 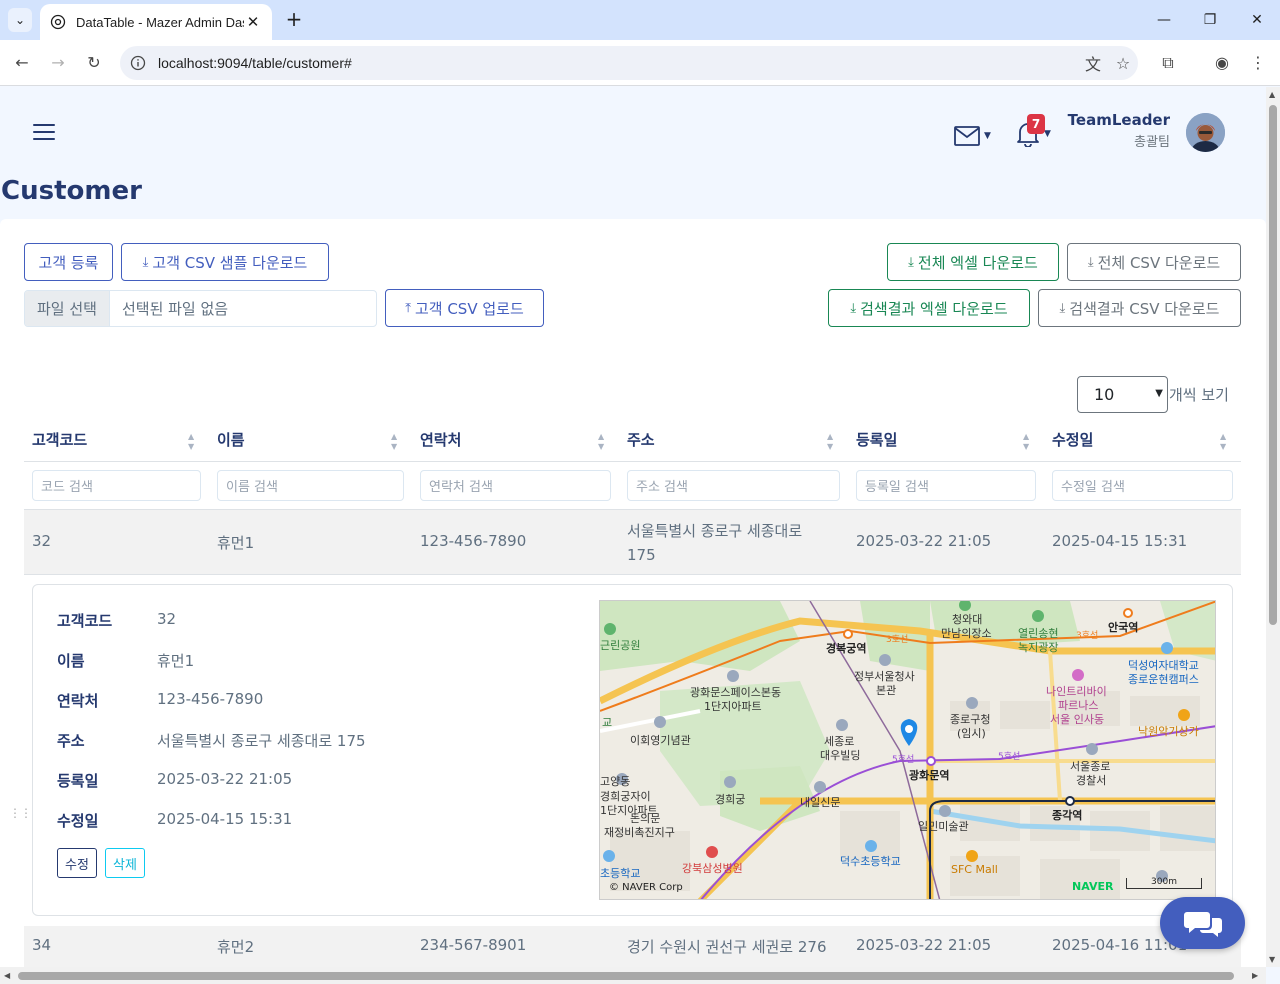 What do you see at coordinates (1087, 636) in the screenshot?
I see `map-label: 3호선` at bounding box center [1087, 636].